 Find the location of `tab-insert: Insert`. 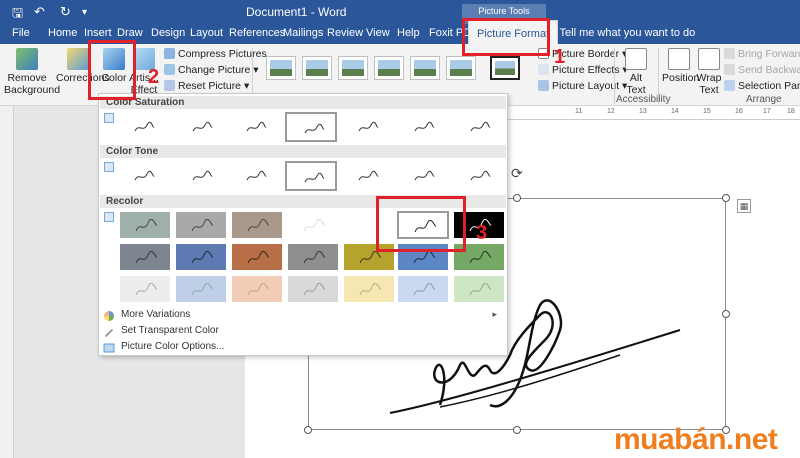

tab-insert: Insert is located at coordinates (98, 33).